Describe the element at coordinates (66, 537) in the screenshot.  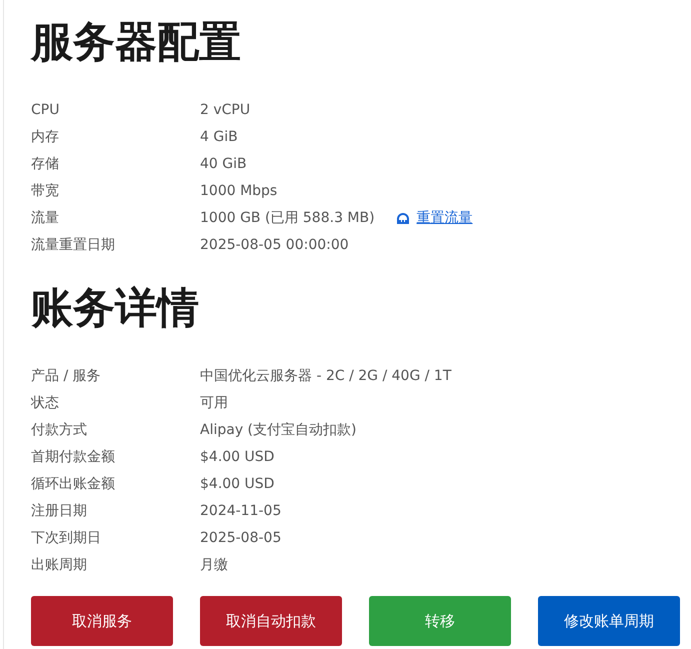
I see `field-label: 下次到期日` at that location.